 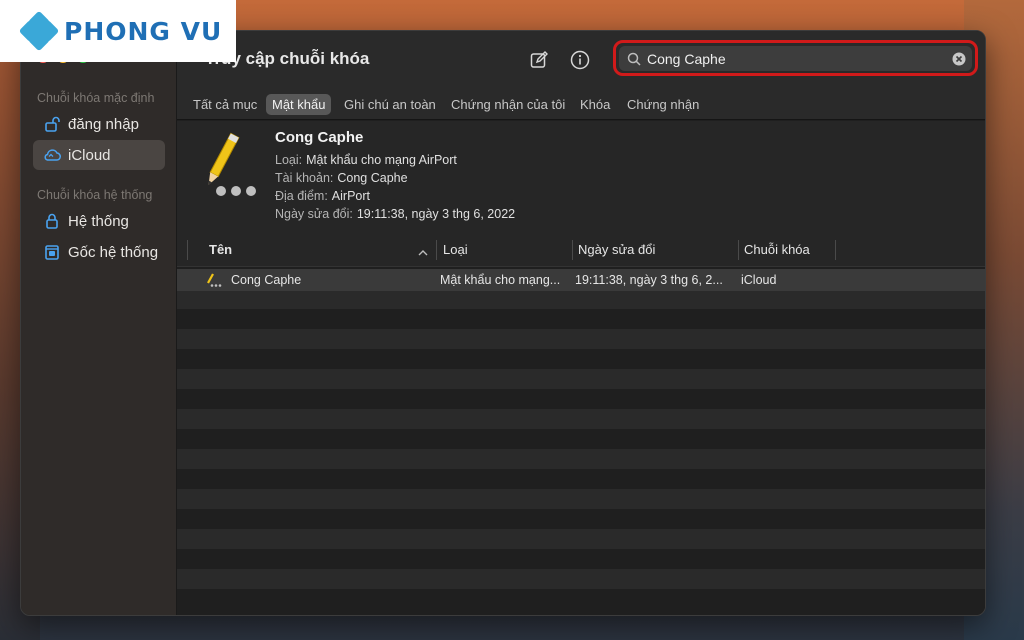 What do you see at coordinates (595, 104) in the screenshot?
I see `tab-keys: Khóa` at bounding box center [595, 104].